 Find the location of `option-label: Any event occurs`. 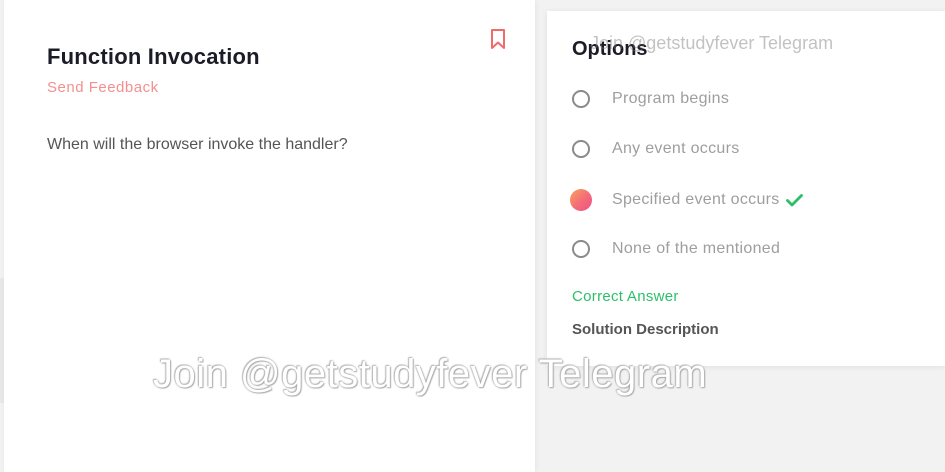

option-label: Any event occurs is located at coordinates (676, 148).